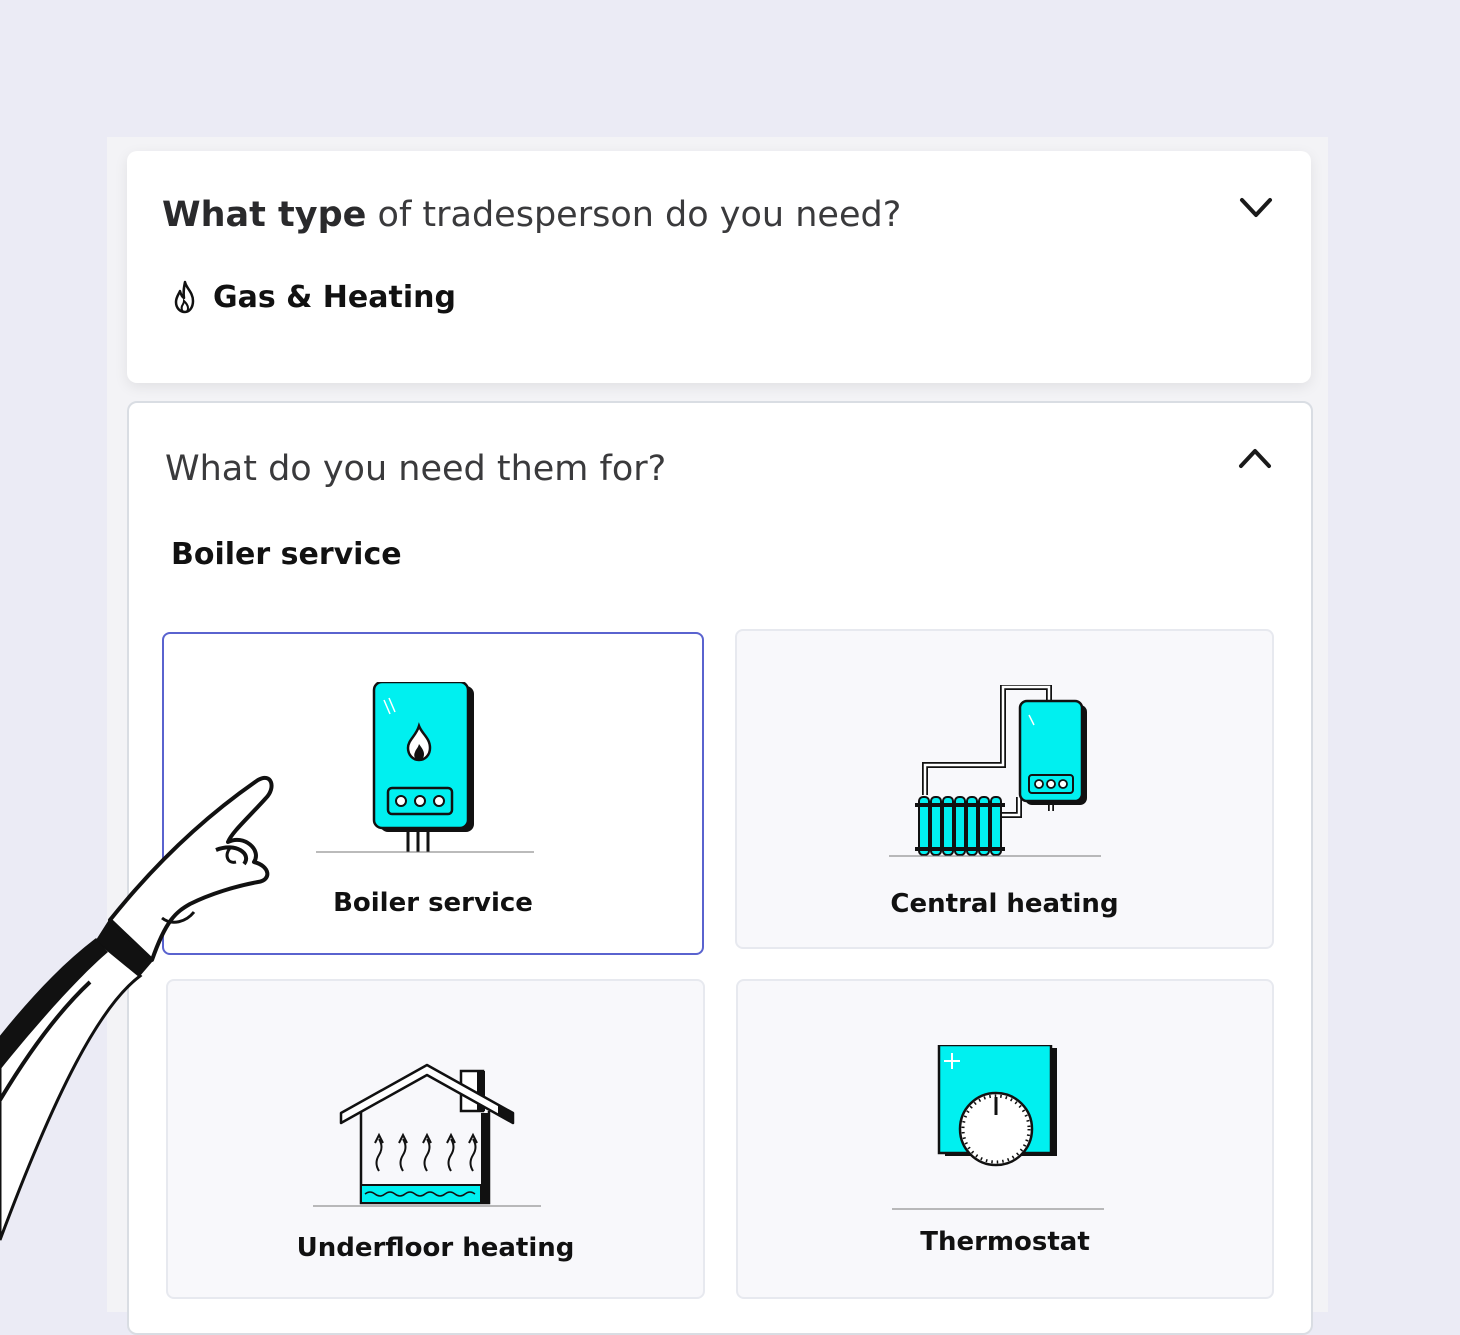 The image size is (1460, 1335). I want to click on chevron-up-icon, so click(1255, 458).